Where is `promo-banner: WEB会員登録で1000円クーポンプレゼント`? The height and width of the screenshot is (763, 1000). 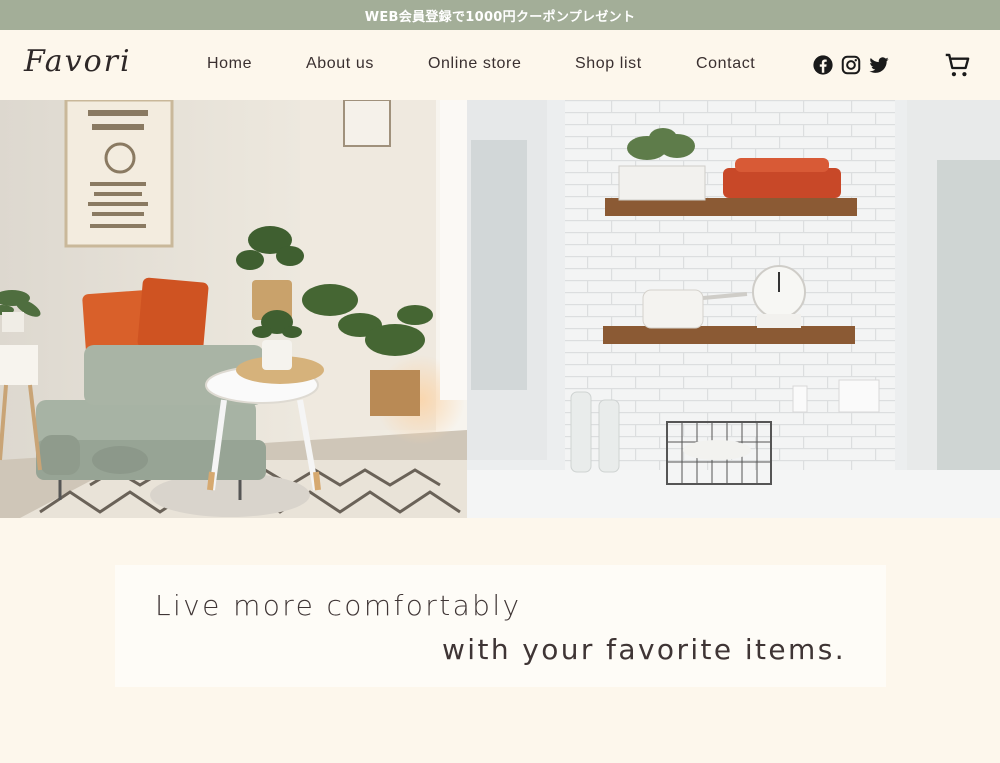 promo-banner: WEB会員登録で1000円クーポンプレゼント is located at coordinates (500, 15).